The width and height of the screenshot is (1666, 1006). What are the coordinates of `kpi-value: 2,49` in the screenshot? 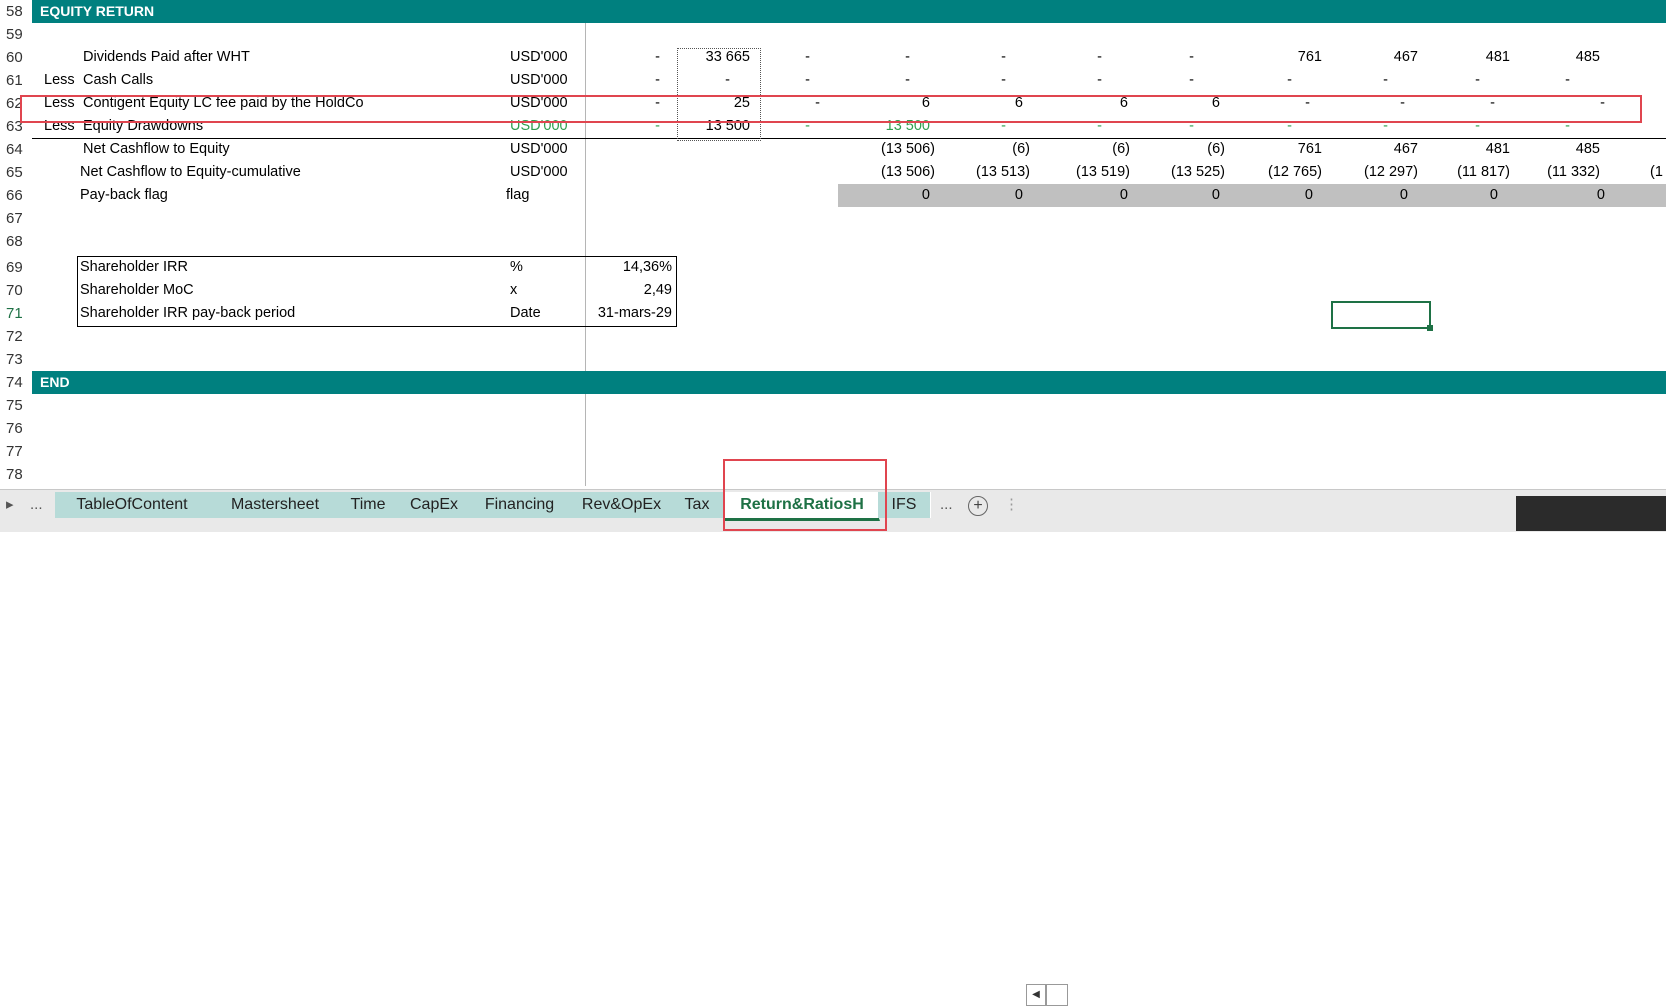 It's located at (631, 290).